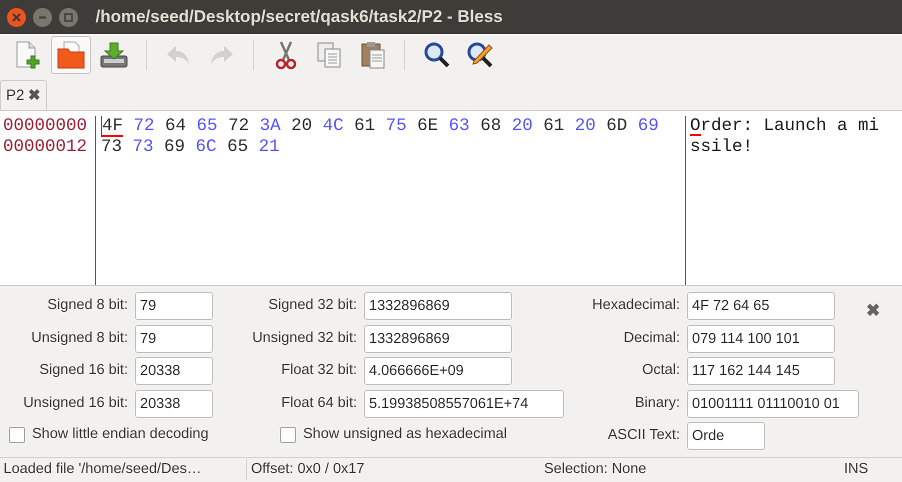 The width and height of the screenshot is (902, 482). What do you see at coordinates (596, 469) in the screenshot?
I see `status-selection: Selection: None` at bounding box center [596, 469].